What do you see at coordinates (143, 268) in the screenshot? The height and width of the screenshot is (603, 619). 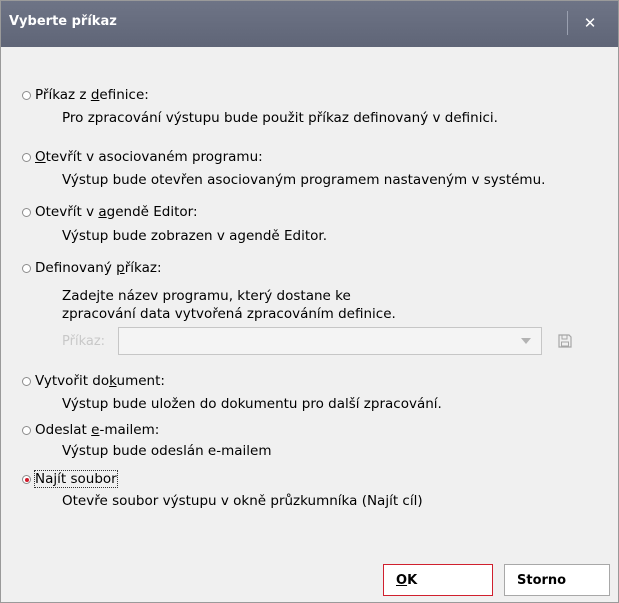 I see `option-label-post: říkaz:` at bounding box center [143, 268].